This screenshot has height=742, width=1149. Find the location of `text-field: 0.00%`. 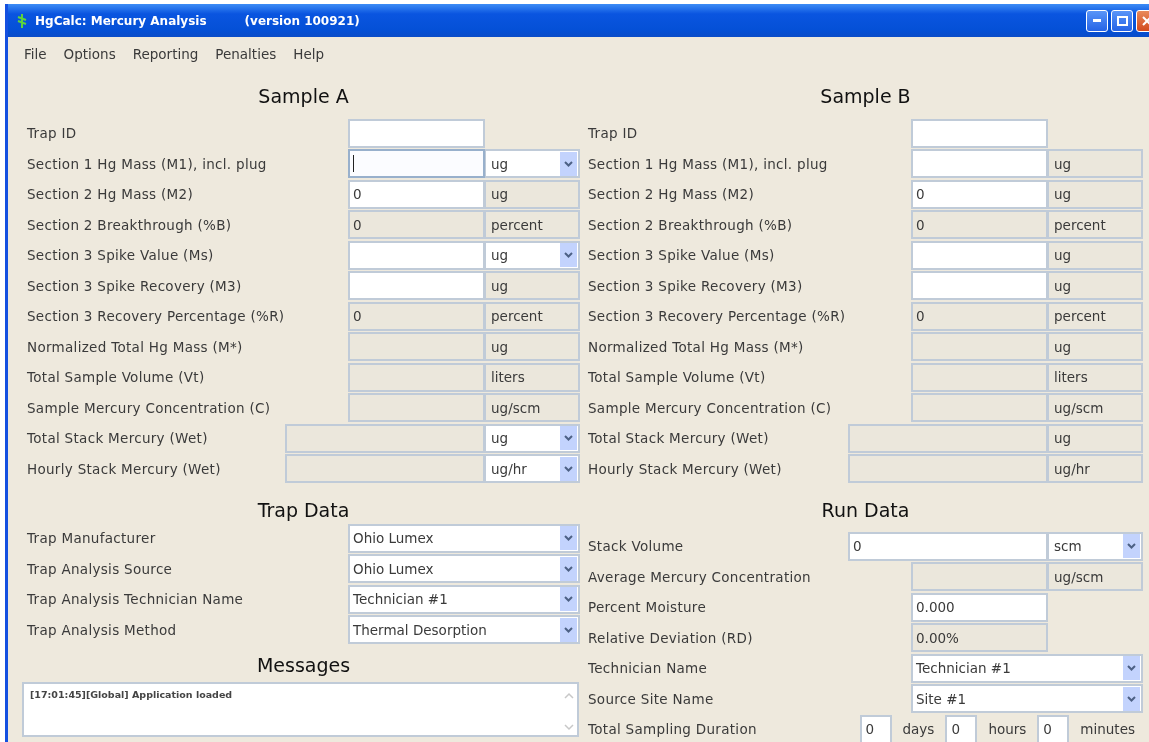

text-field: 0.00% is located at coordinates (979, 638).